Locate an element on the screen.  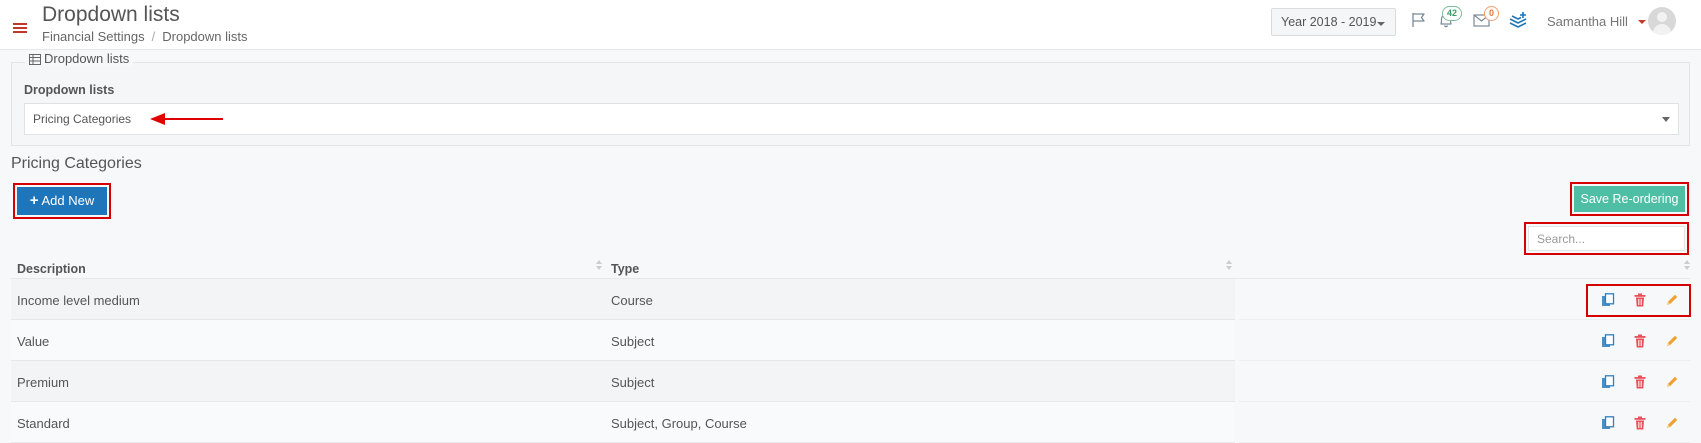
table-row: Value Subject is located at coordinates (850, 340).